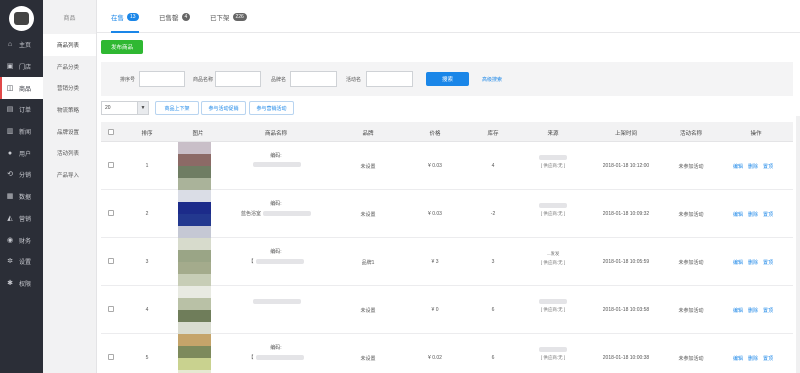  What do you see at coordinates (111, 132) in the screenshot?
I see `select-all-checkbox` at bounding box center [111, 132].